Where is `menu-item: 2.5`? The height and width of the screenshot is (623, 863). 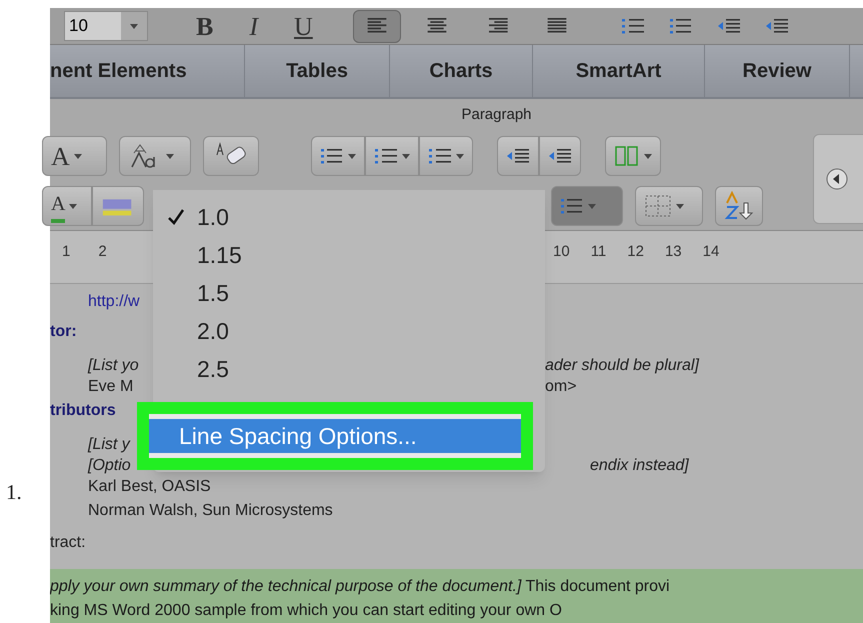
menu-item: 2.5 is located at coordinates (349, 369).